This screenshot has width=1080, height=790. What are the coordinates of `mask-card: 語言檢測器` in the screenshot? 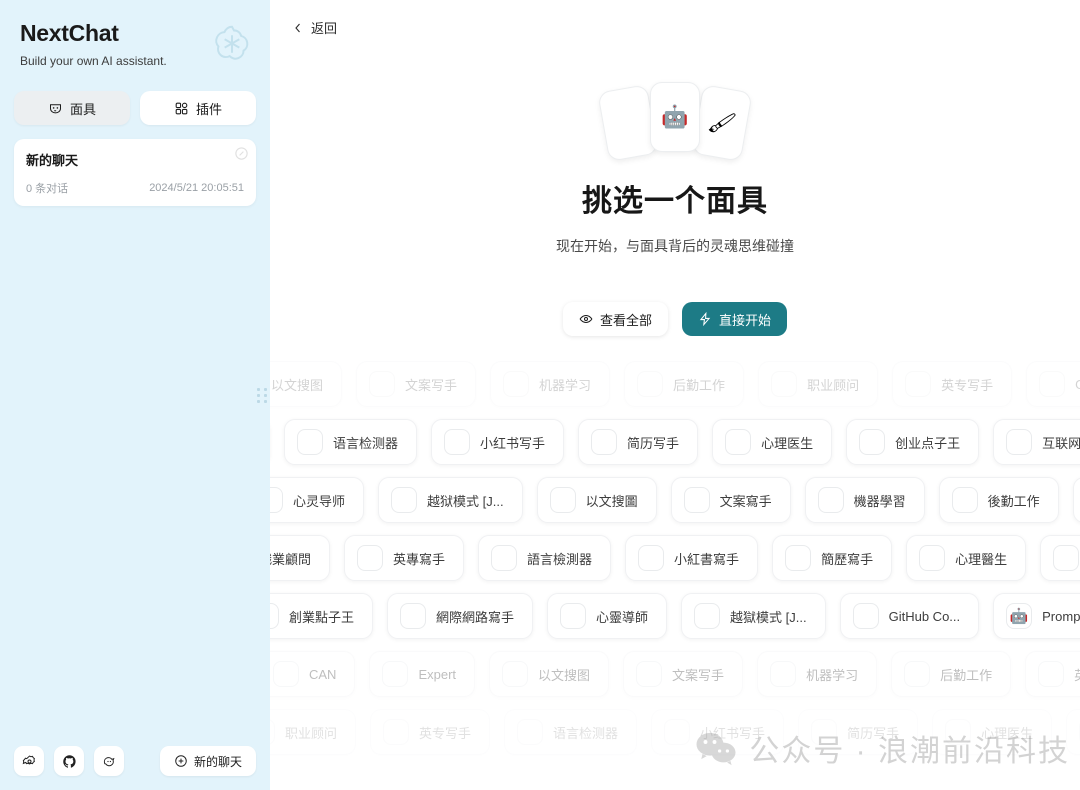 It's located at (545, 558).